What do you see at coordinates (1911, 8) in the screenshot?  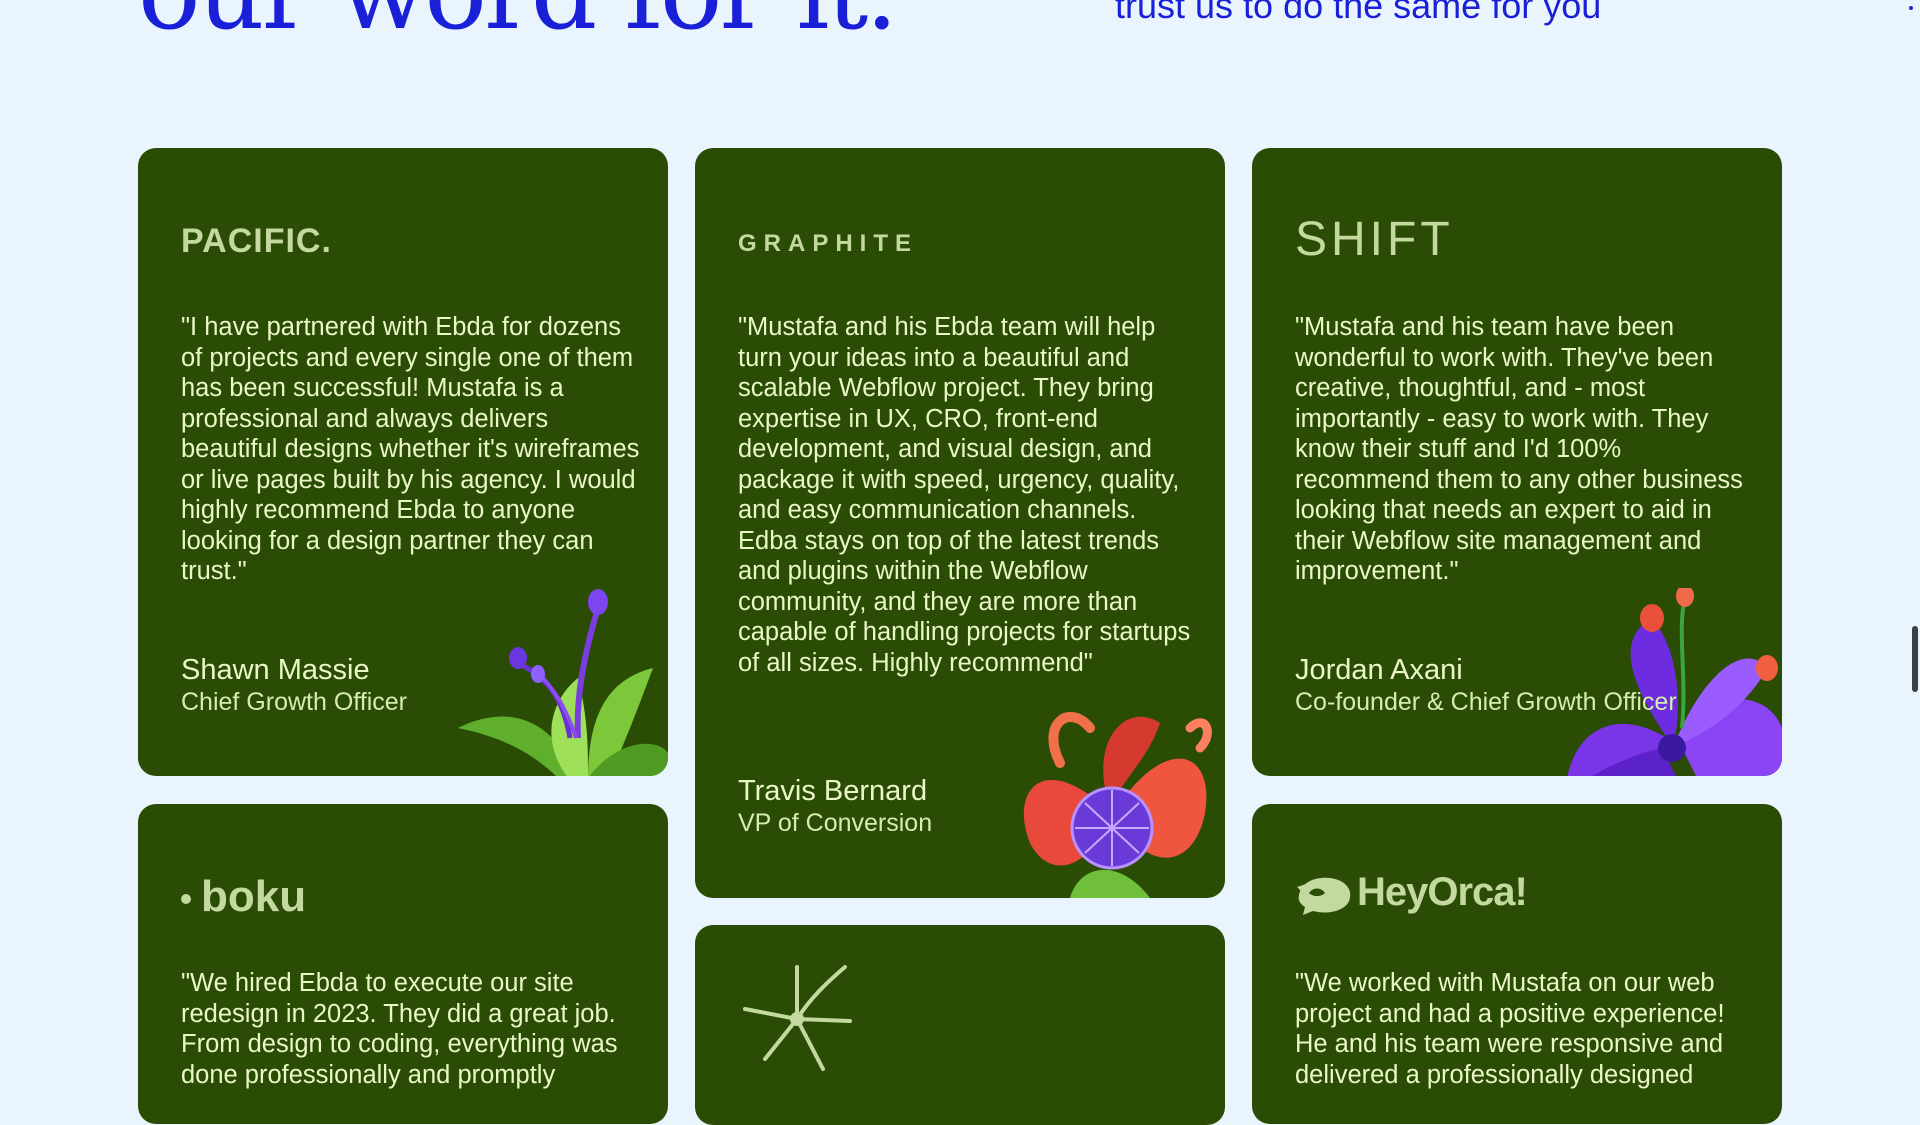 I see `corner-dot` at bounding box center [1911, 8].